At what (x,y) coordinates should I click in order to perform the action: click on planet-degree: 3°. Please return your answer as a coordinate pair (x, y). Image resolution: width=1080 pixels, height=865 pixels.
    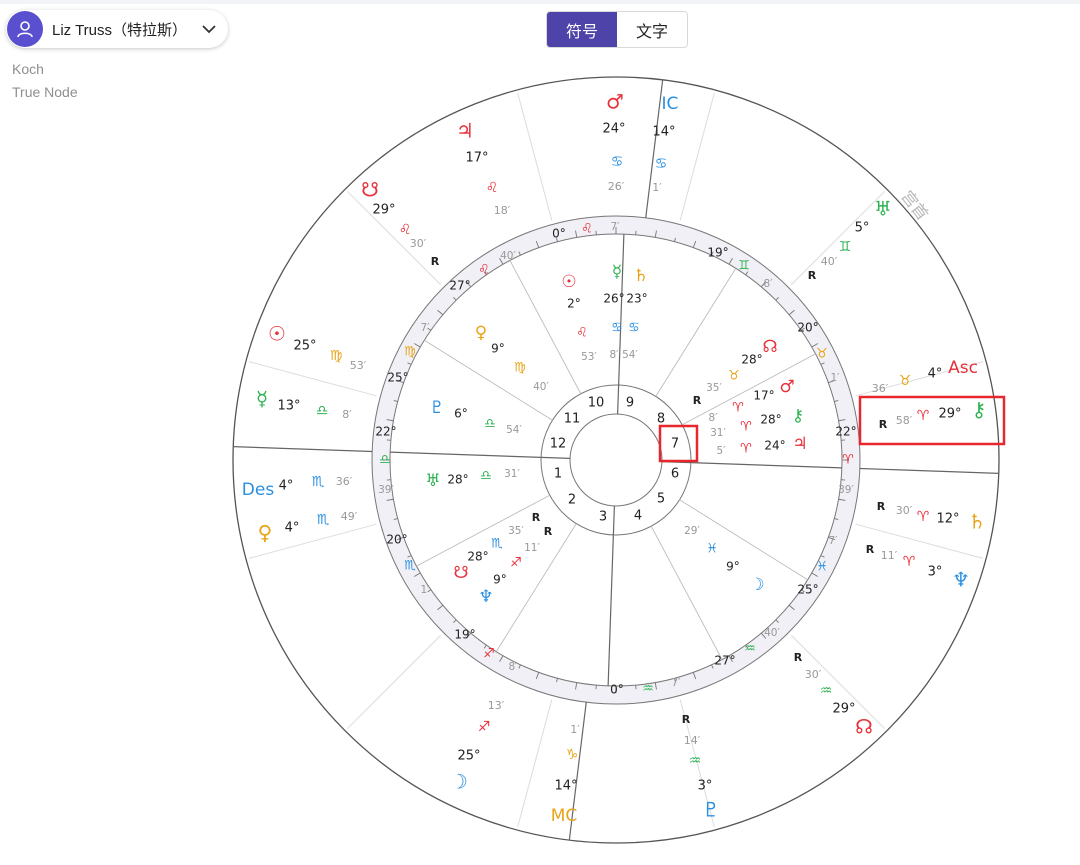
    Looking at the image, I should click on (935, 572).